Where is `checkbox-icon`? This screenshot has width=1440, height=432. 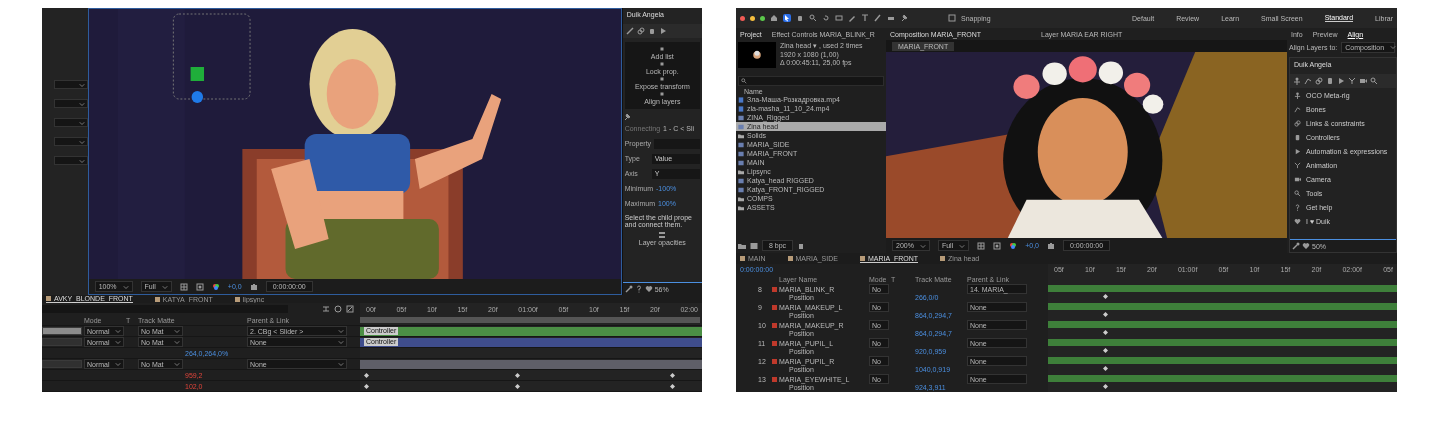
checkbox-icon is located at coordinates (952, 18).